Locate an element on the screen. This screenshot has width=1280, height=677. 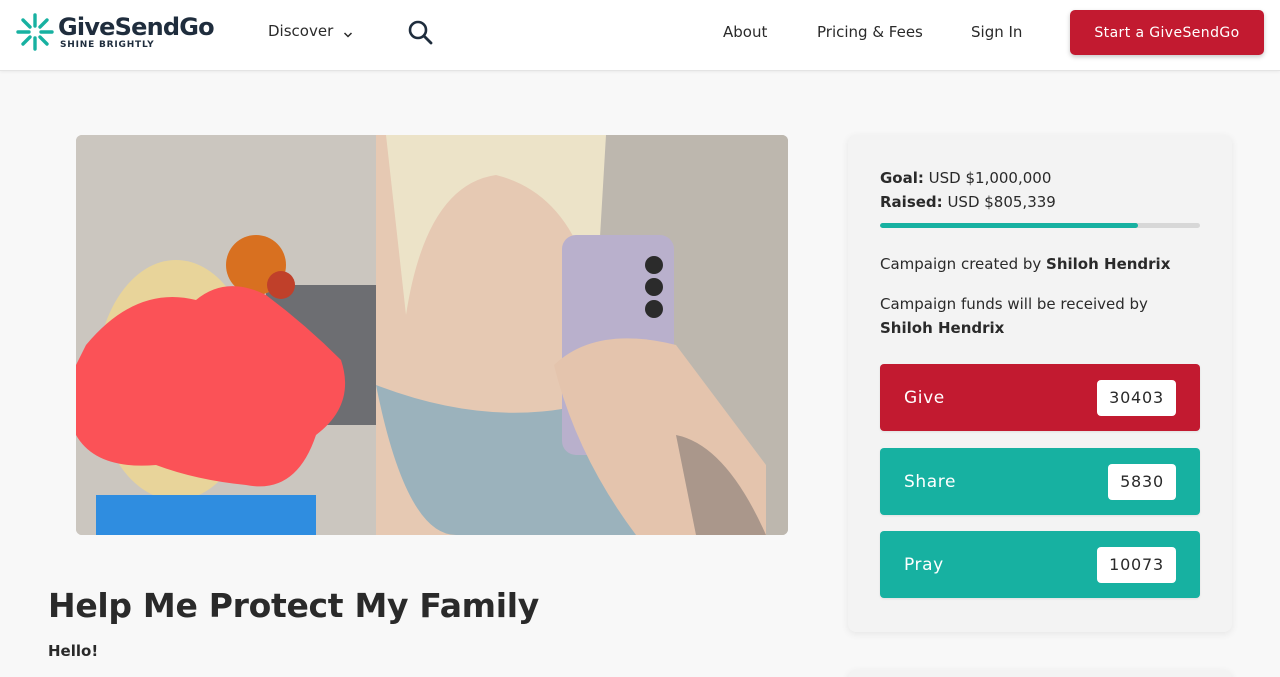
raised-value: USD $805,339 is located at coordinates (1001, 202).